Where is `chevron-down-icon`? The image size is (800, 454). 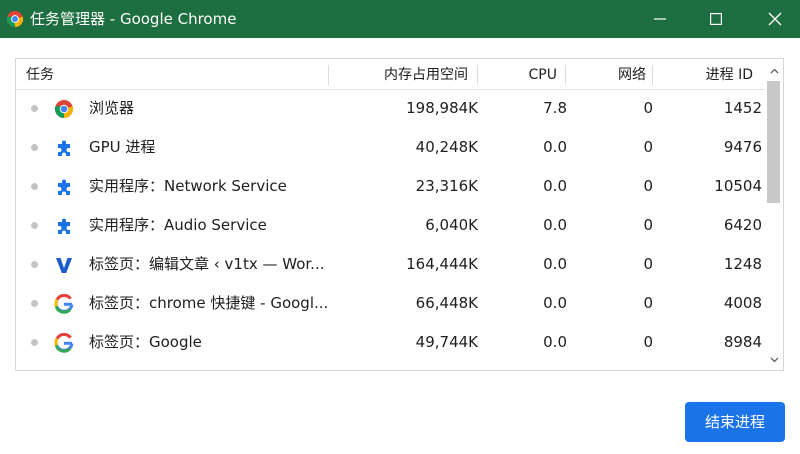 chevron-down-icon is located at coordinates (774, 360).